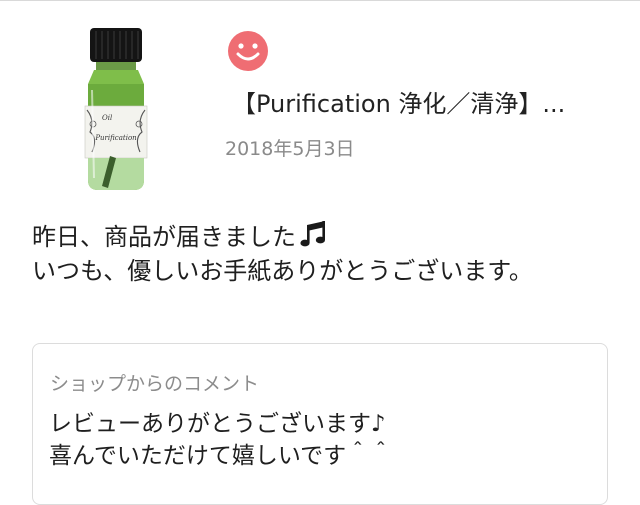 This screenshot has height=505, width=640. What do you see at coordinates (120, 111) in the screenshot?
I see `product-image: Oil Purification` at bounding box center [120, 111].